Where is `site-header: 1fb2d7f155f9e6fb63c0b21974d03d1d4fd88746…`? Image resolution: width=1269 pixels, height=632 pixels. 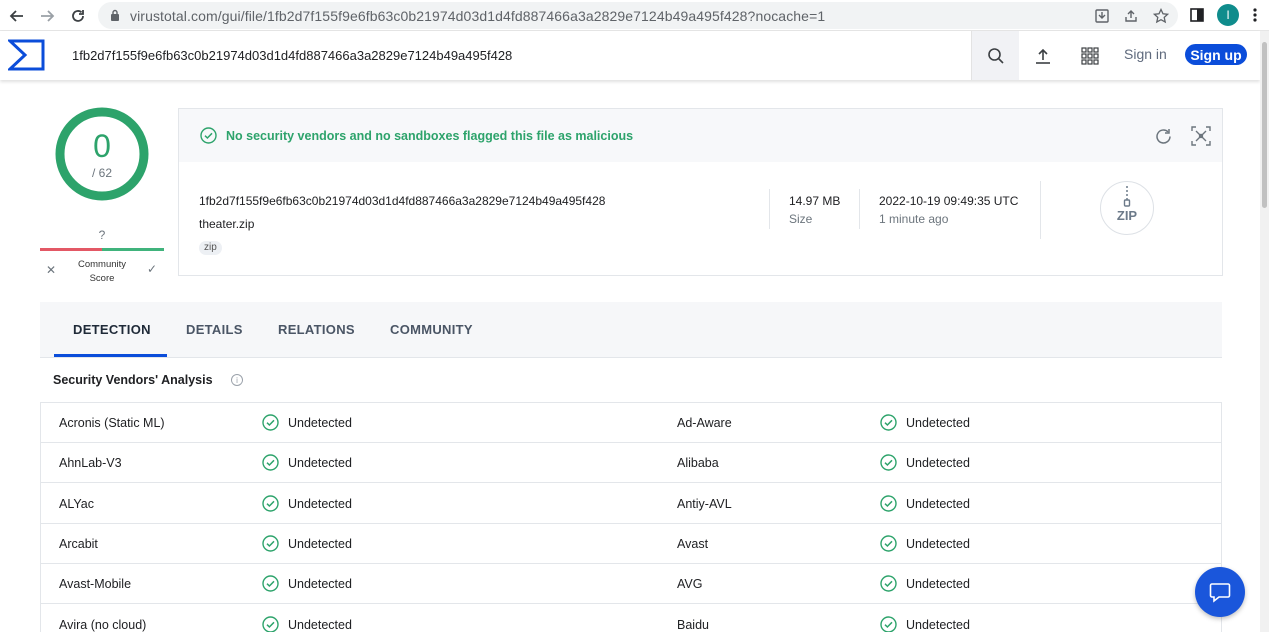 site-header: 1fb2d7f155f9e6fb63c0b21974d03d1d4fd88746… is located at coordinates (630, 55).